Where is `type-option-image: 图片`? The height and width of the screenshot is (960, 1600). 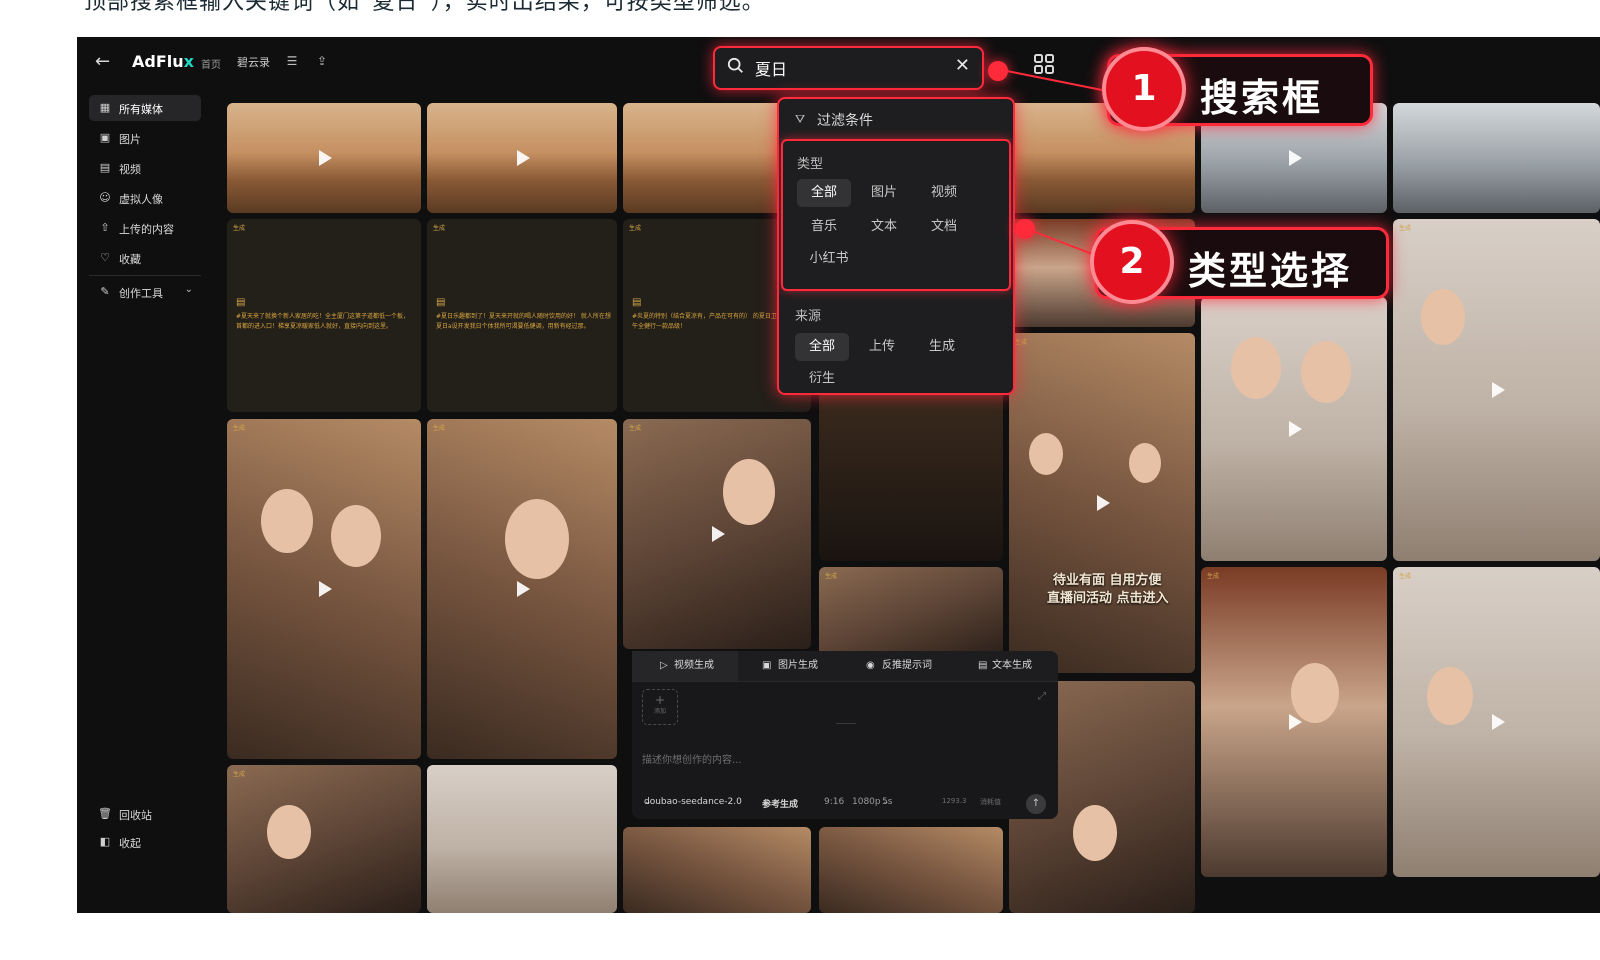 type-option-image: 图片 is located at coordinates (884, 193).